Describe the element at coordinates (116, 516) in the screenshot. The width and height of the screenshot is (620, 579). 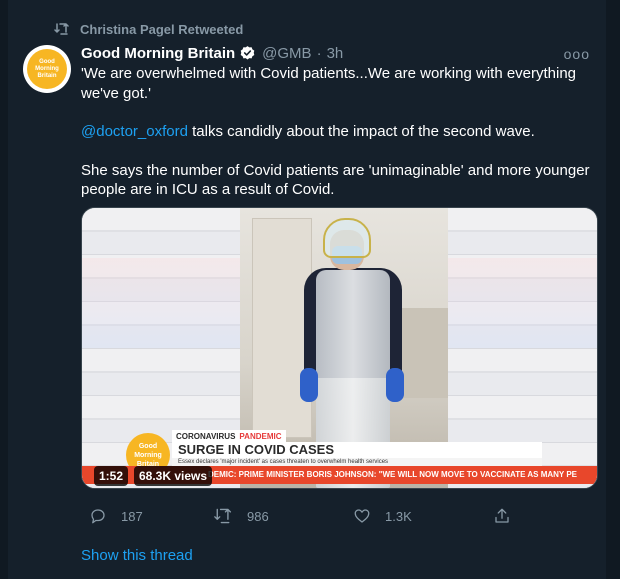
I see `reply-button: 187` at that location.